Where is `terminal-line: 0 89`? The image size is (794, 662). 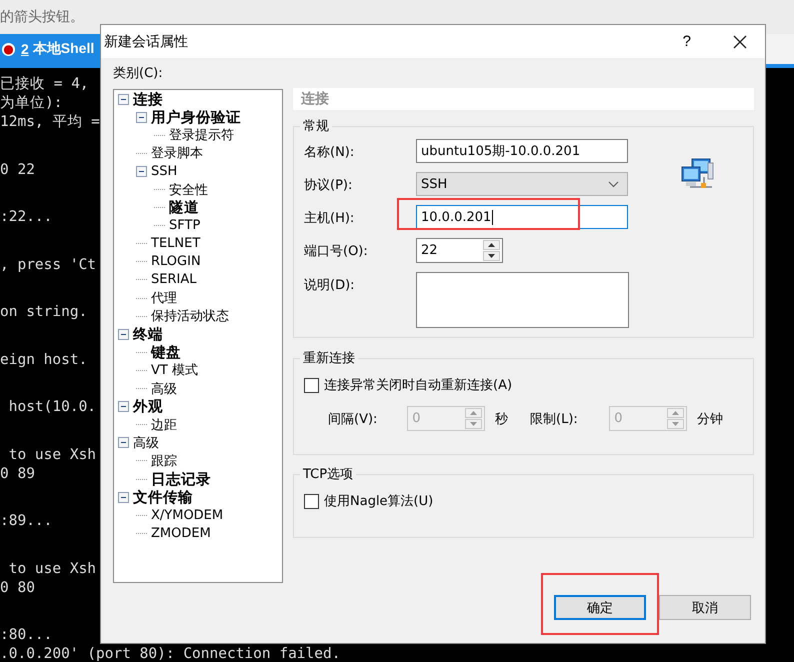
terminal-line: 0 89 is located at coordinates (17, 474).